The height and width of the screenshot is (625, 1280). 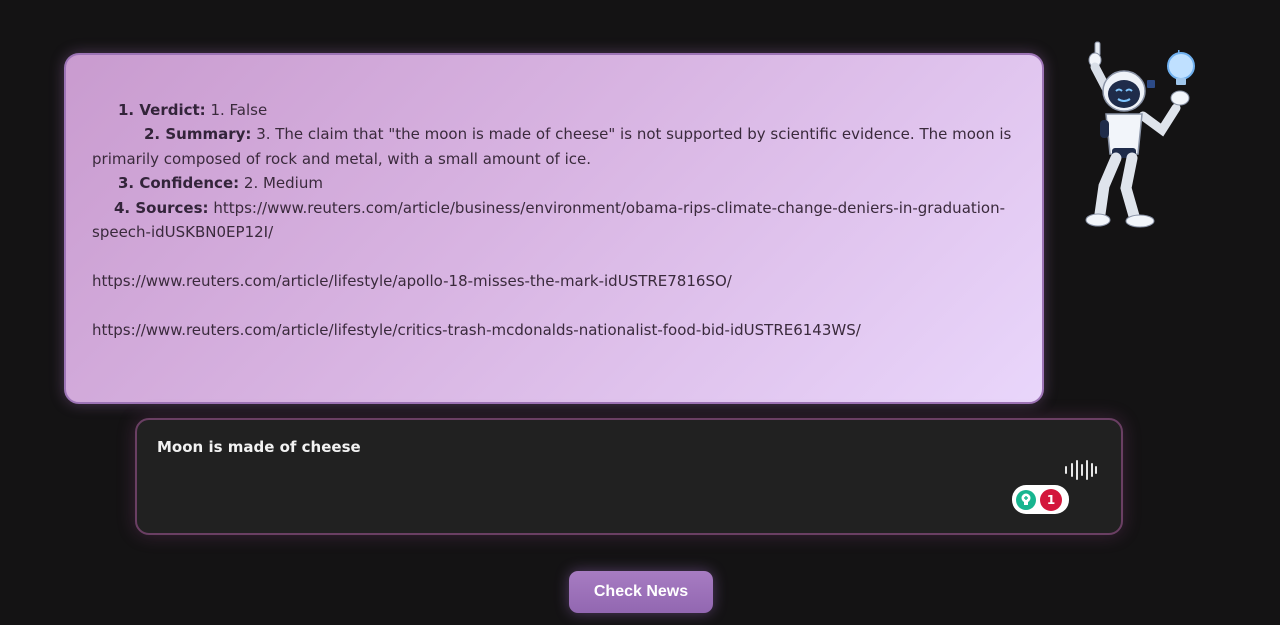 What do you see at coordinates (162, 110) in the screenshot?
I see `verdict-label: 1. Verdict:` at bounding box center [162, 110].